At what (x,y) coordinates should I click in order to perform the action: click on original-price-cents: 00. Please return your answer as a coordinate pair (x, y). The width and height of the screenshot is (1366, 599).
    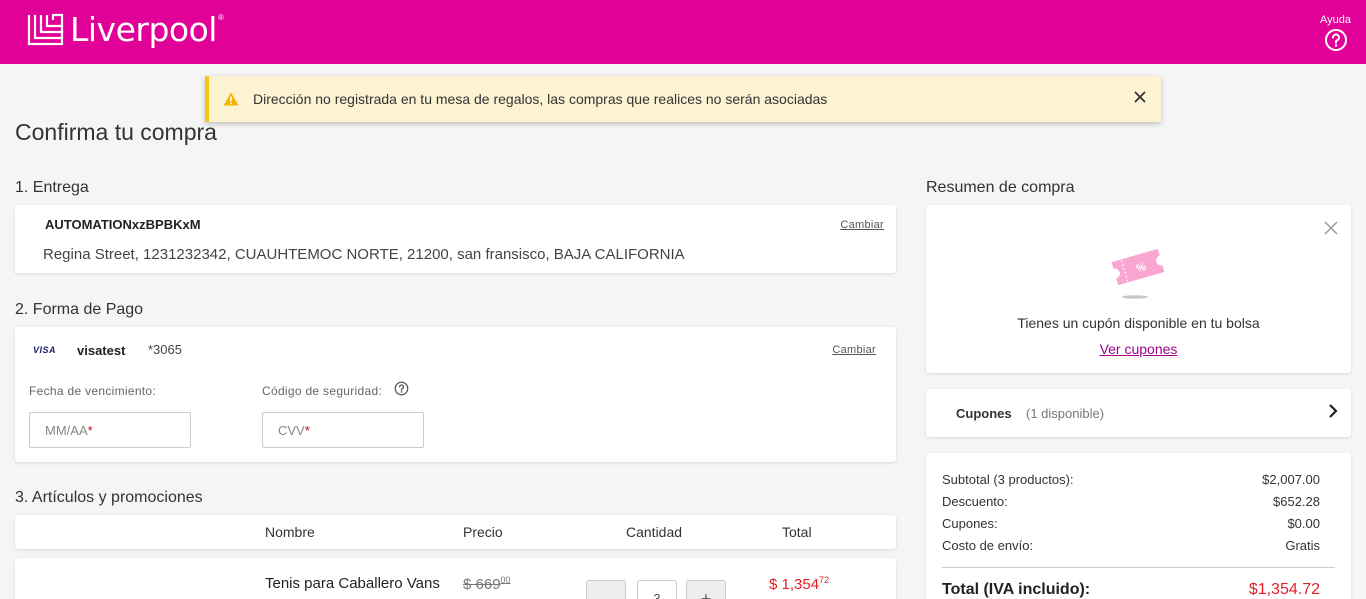
    Looking at the image, I should click on (505, 580).